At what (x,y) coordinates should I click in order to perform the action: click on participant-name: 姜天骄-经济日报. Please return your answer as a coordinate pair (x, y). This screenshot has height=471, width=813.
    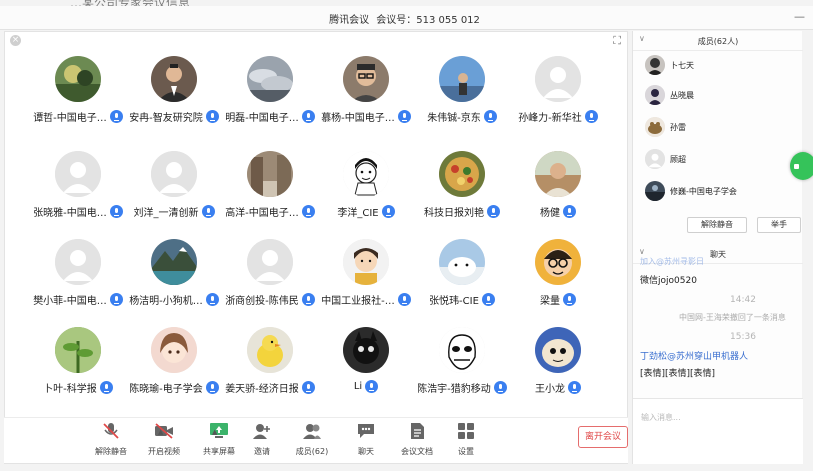
    Looking at the image, I should click on (262, 389).